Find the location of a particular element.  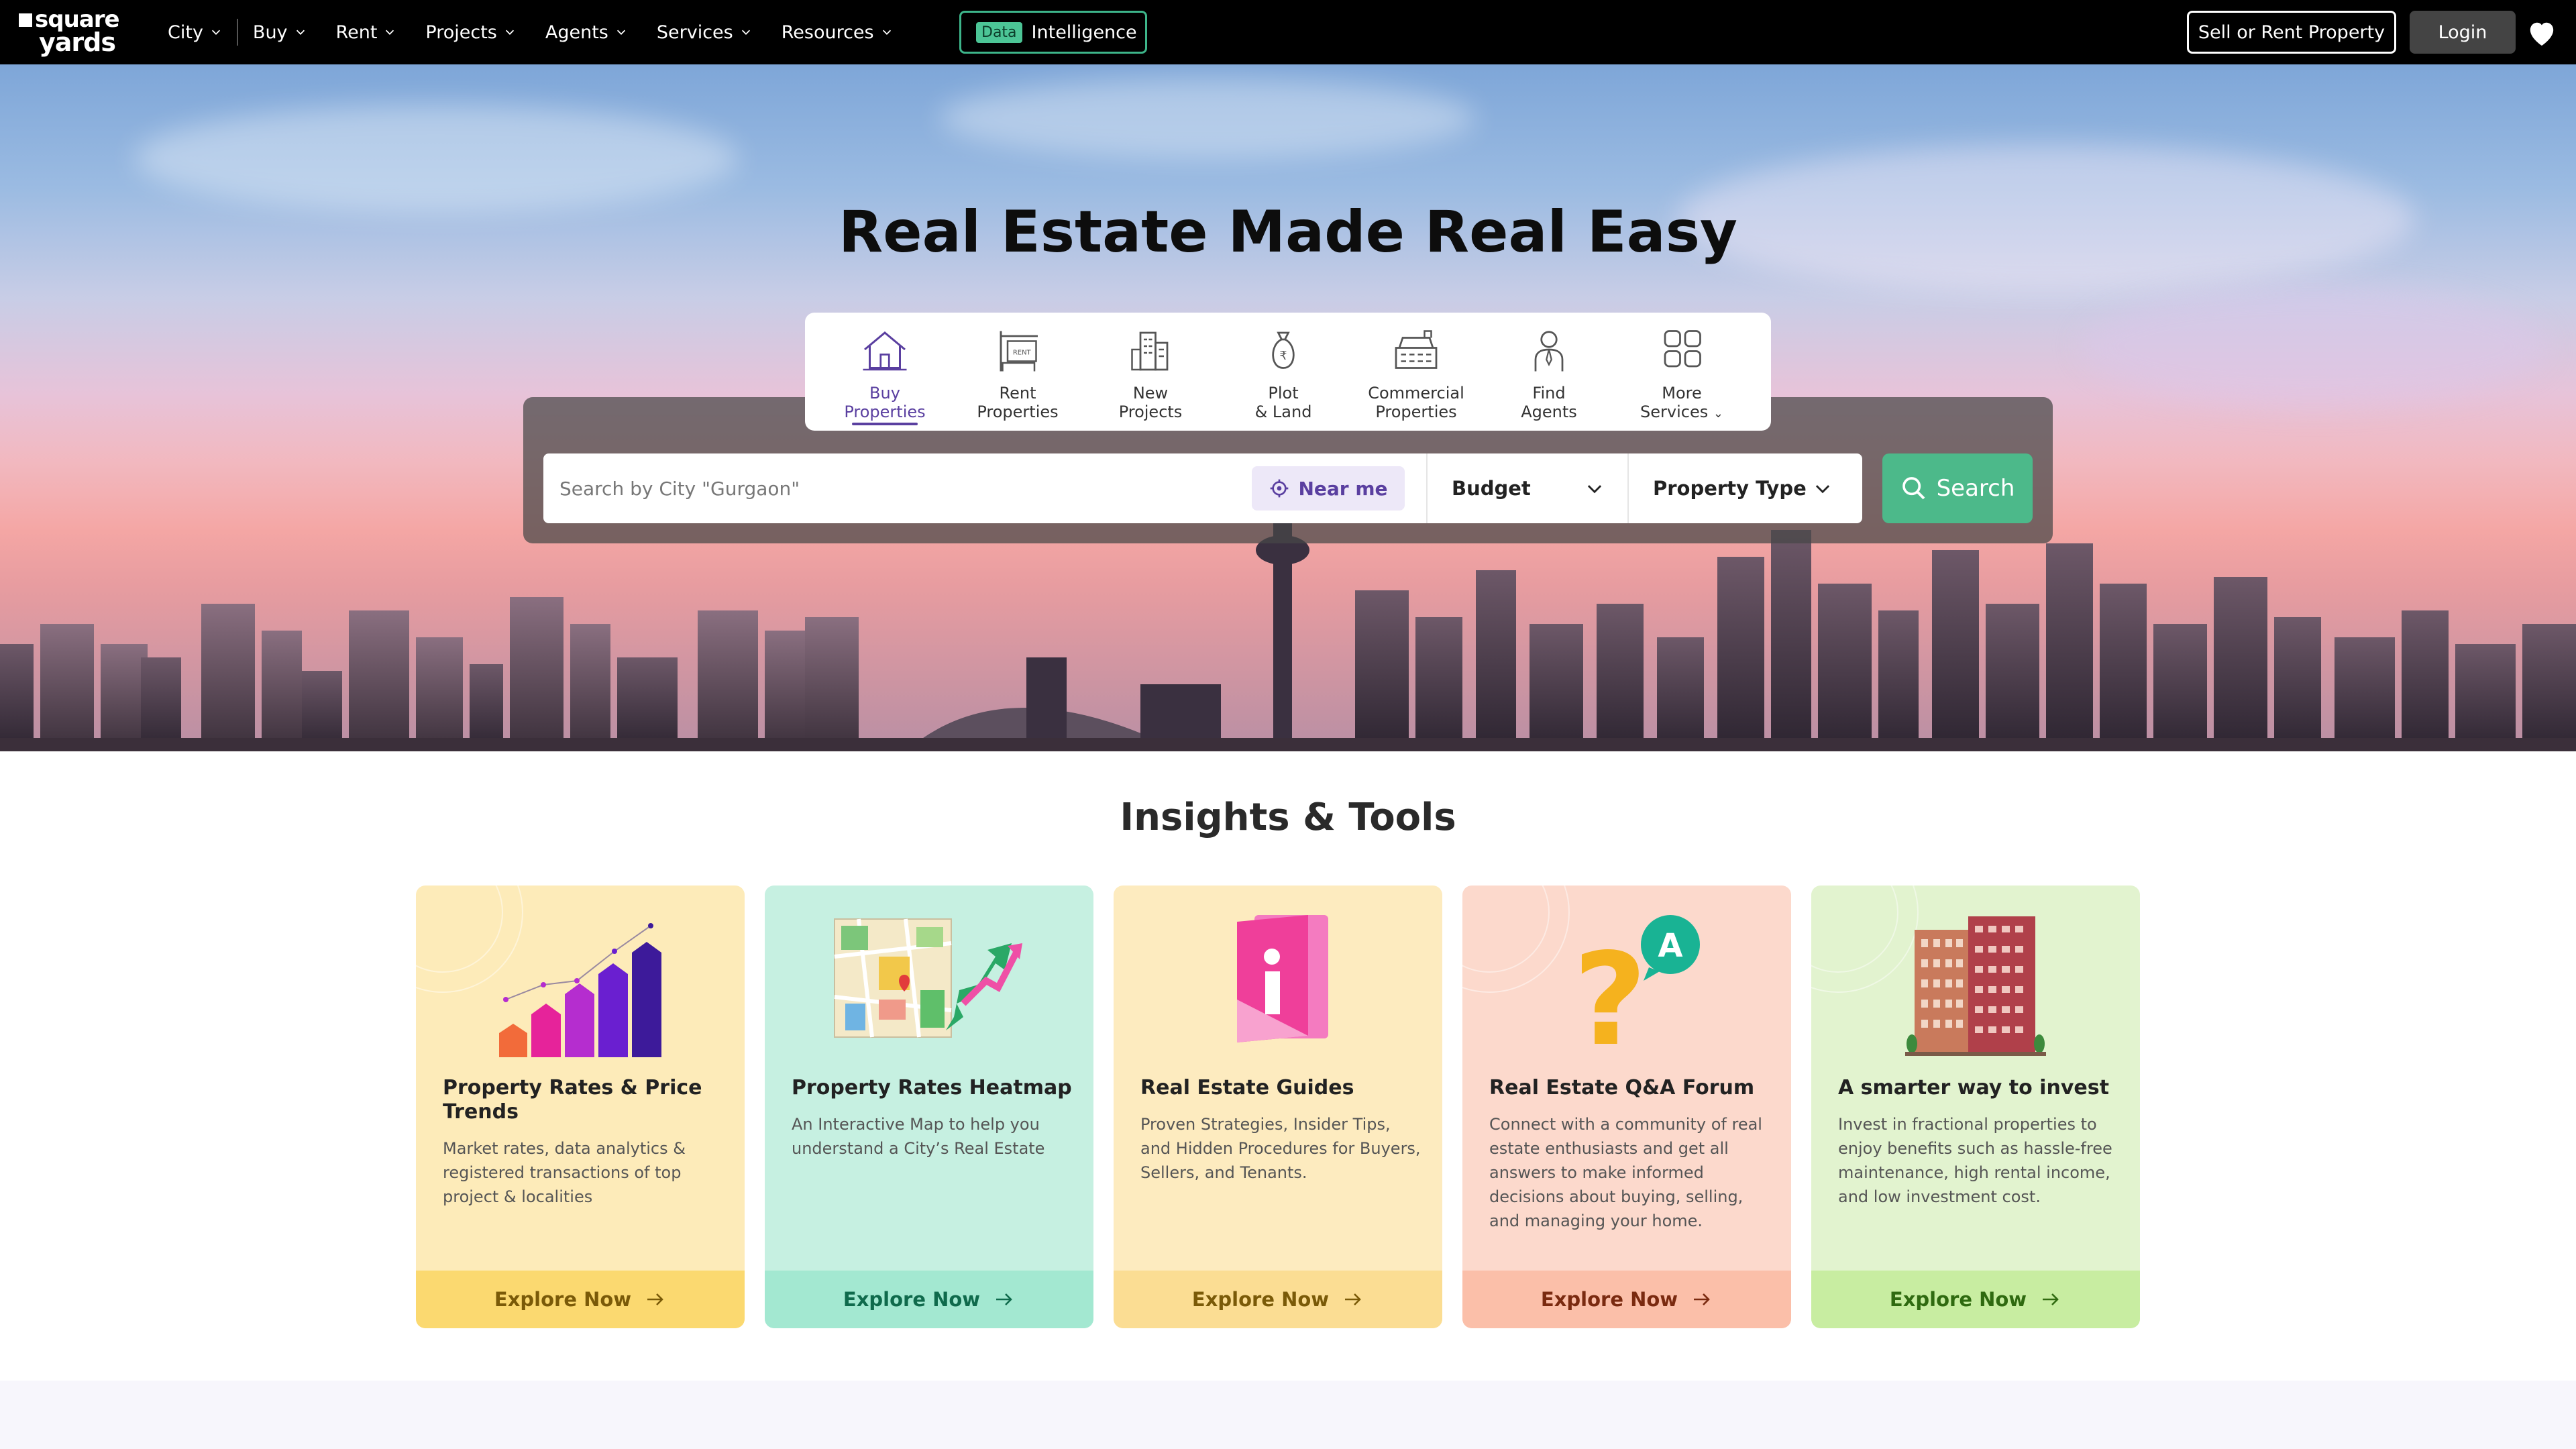

tab-plot-land: ₹ Plot & Land is located at coordinates (1283, 372).